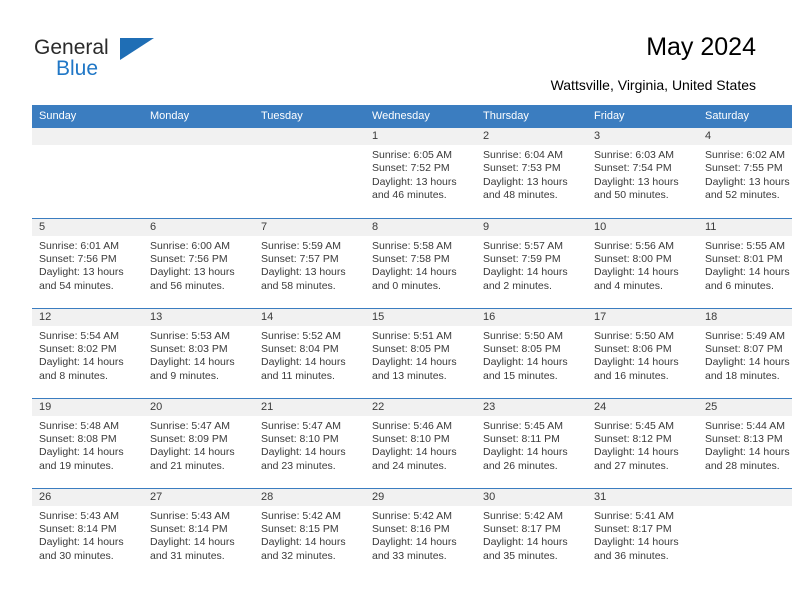 This screenshot has height=612, width=792. I want to click on sunset-text: Sunset: 7:57 PM, so click(300, 258).